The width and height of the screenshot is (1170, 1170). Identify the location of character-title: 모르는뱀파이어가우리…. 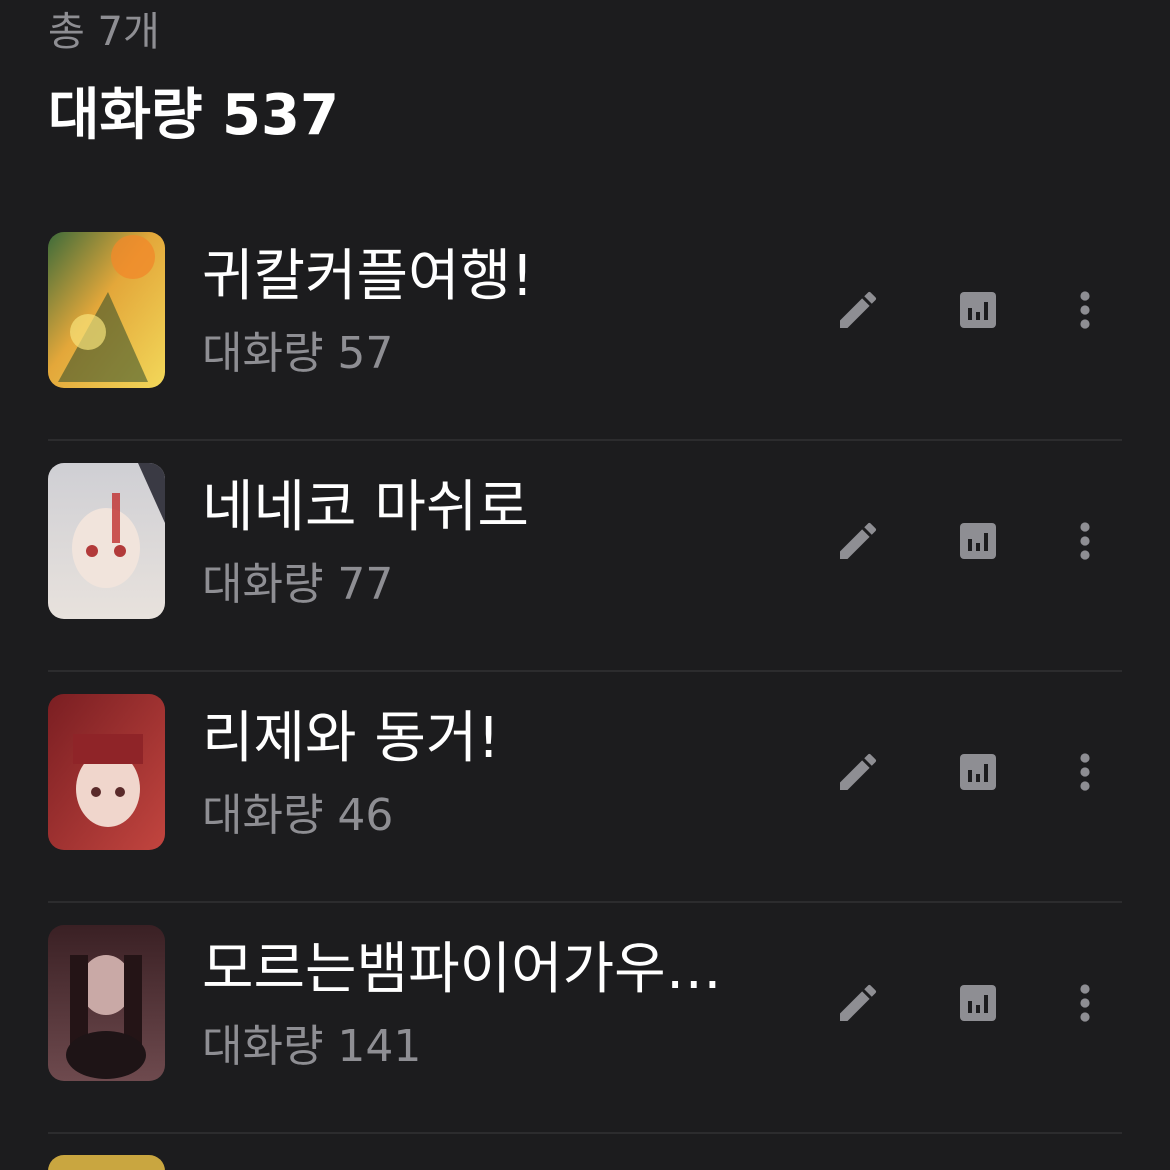
(487, 970).